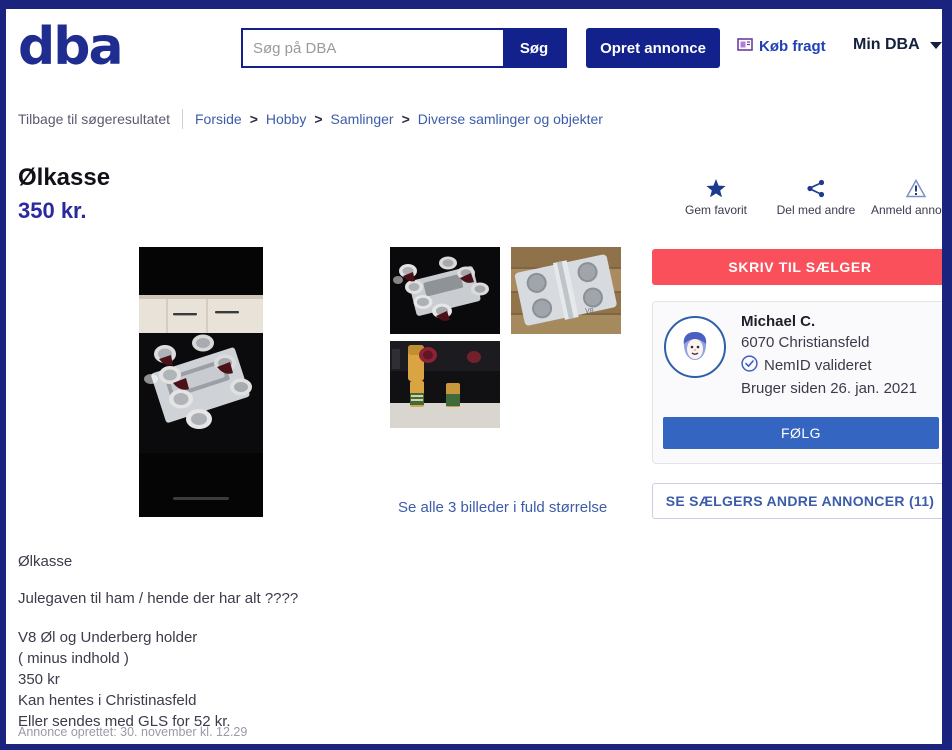 This screenshot has width=952, height=750. What do you see at coordinates (805, 342) in the screenshot?
I see `seller-location: 6070 Christiansfeld` at bounding box center [805, 342].